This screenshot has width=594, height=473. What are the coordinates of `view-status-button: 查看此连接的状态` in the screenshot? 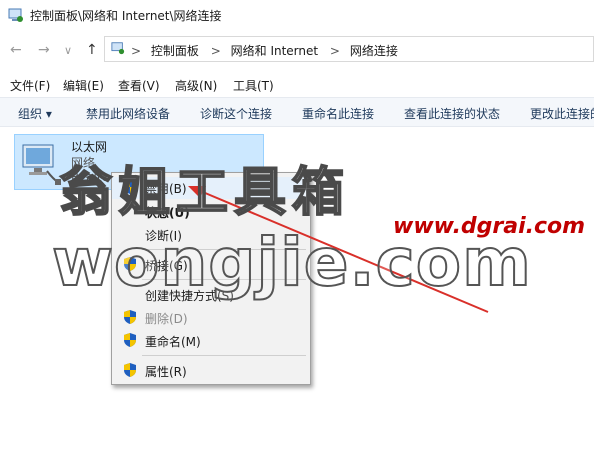 It's located at (452, 113).